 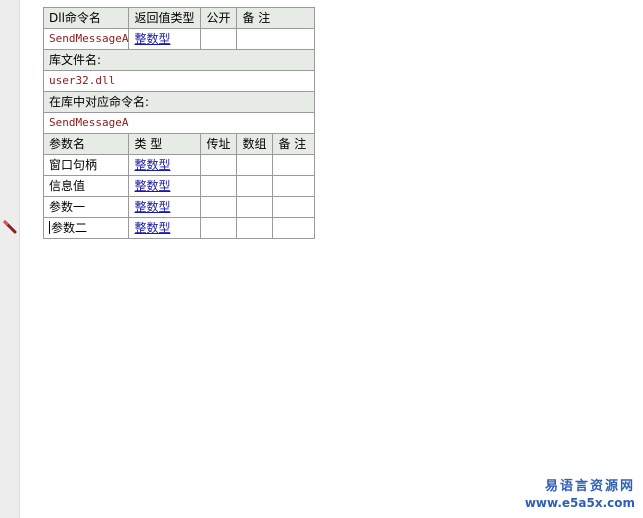 What do you see at coordinates (165, 18) in the screenshot?
I see `col-return-type-header: 返回值类型` at bounding box center [165, 18].